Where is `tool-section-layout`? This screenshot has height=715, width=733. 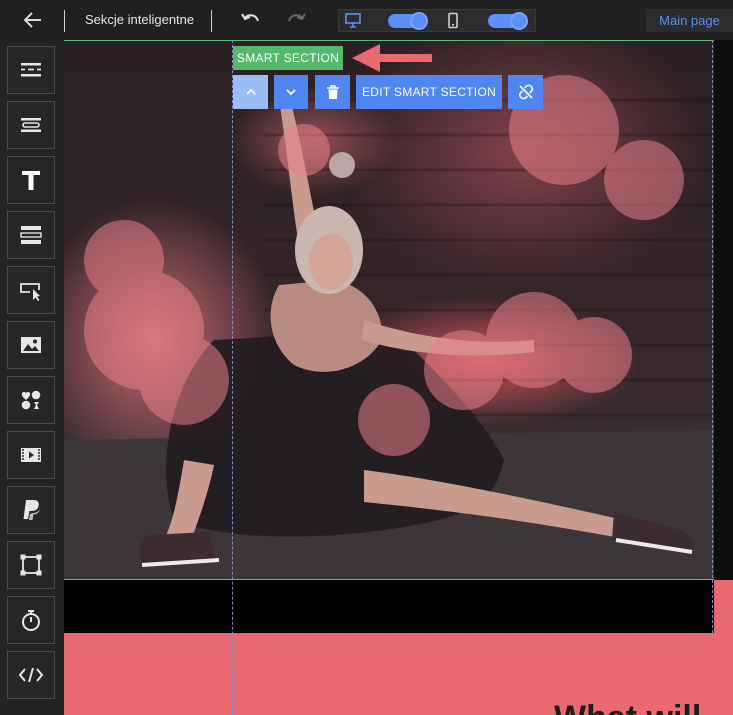 tool-section-layout is located at coordinates (31, 70).